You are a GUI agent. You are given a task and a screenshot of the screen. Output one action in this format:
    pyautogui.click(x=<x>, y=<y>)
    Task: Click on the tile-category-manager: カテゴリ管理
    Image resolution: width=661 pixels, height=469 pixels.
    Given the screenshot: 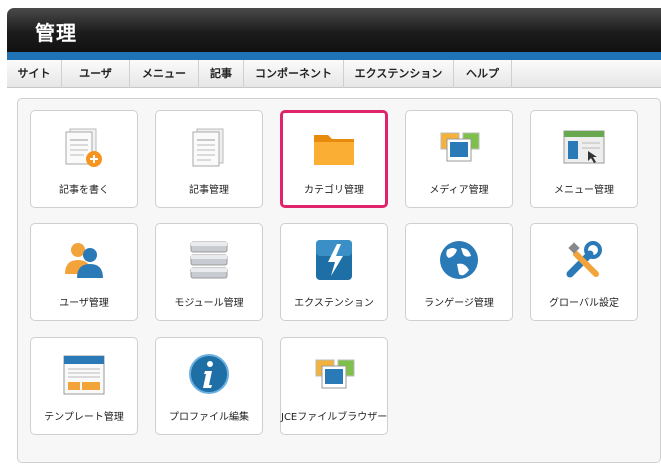 What is the action you would take?
    pyautogui.click(x=334, y=159)
    